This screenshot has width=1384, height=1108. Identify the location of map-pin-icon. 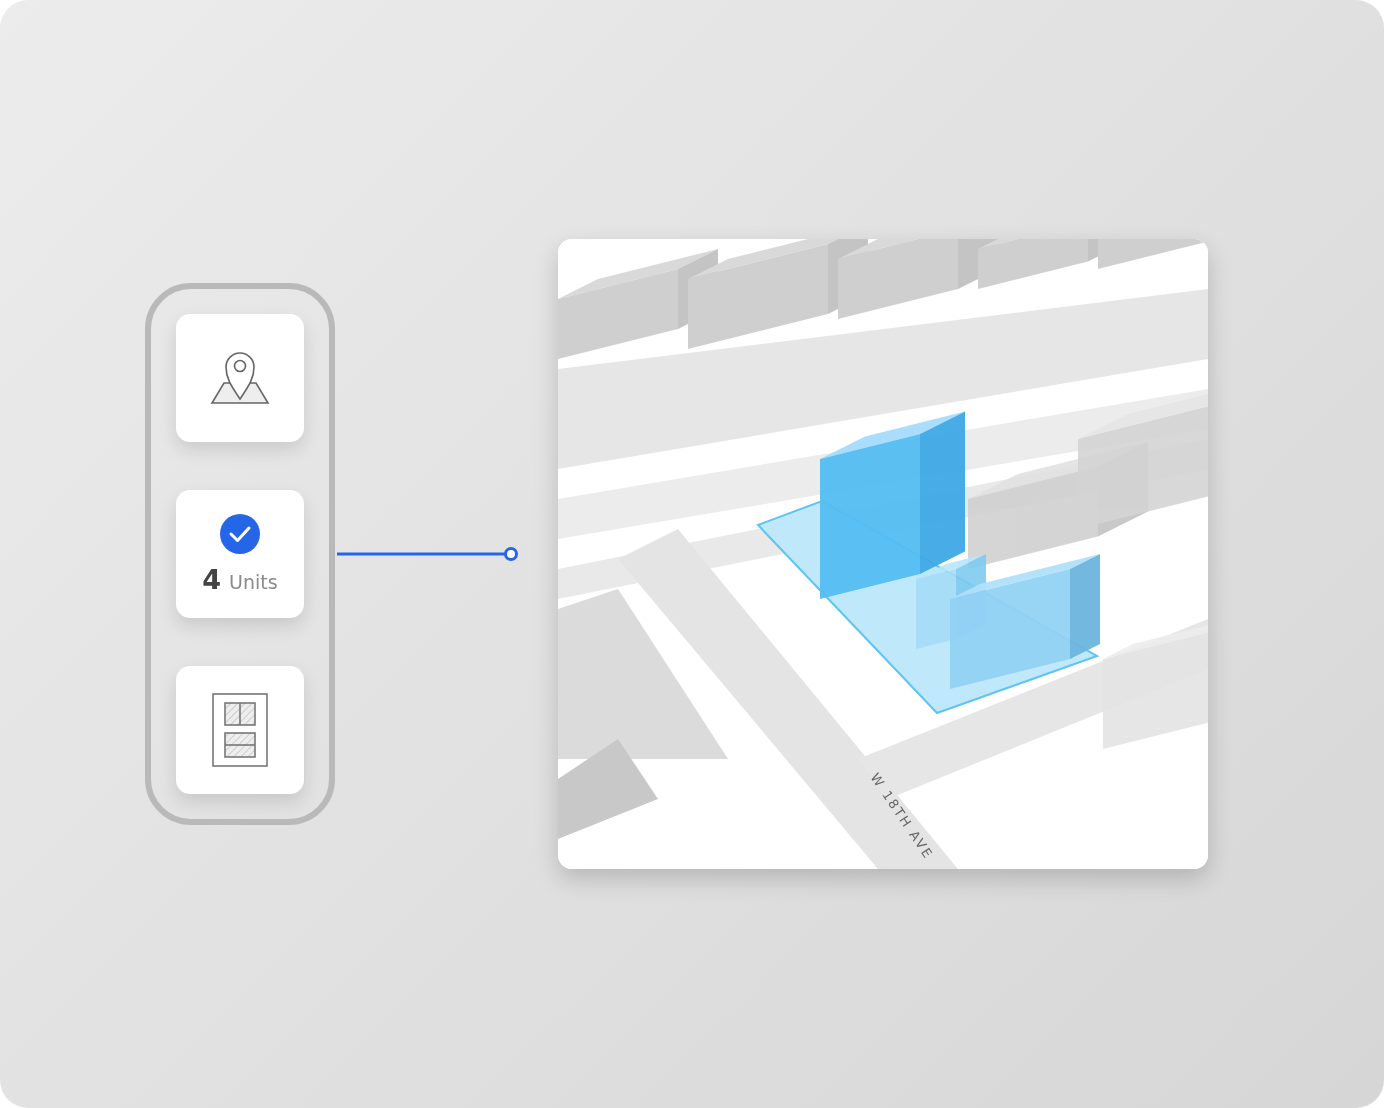
(240, 378).